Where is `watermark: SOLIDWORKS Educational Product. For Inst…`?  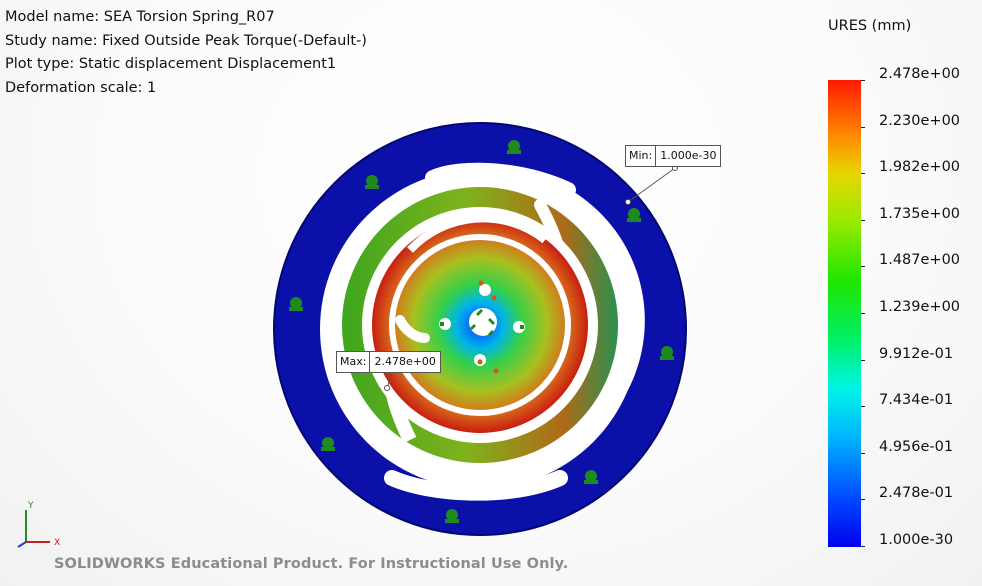 watermark: SOLIDWORKS Educational Product. For Inst… is located at coordinates (311, 564).